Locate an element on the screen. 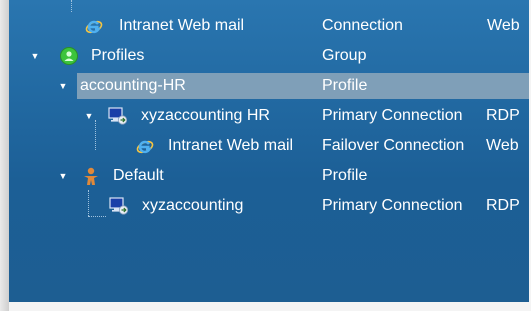  orange-person-icon is located at coordinates (91, 176).